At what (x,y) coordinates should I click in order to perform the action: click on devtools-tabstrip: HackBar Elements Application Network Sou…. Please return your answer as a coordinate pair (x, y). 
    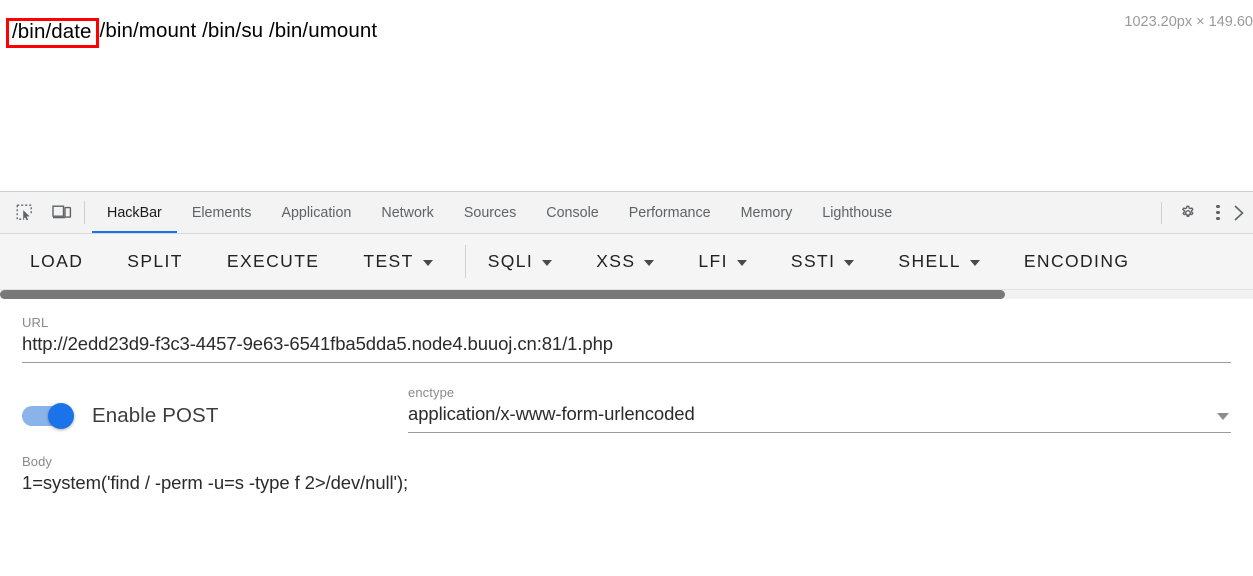
    Looking at the image, I should click on (626, 213).